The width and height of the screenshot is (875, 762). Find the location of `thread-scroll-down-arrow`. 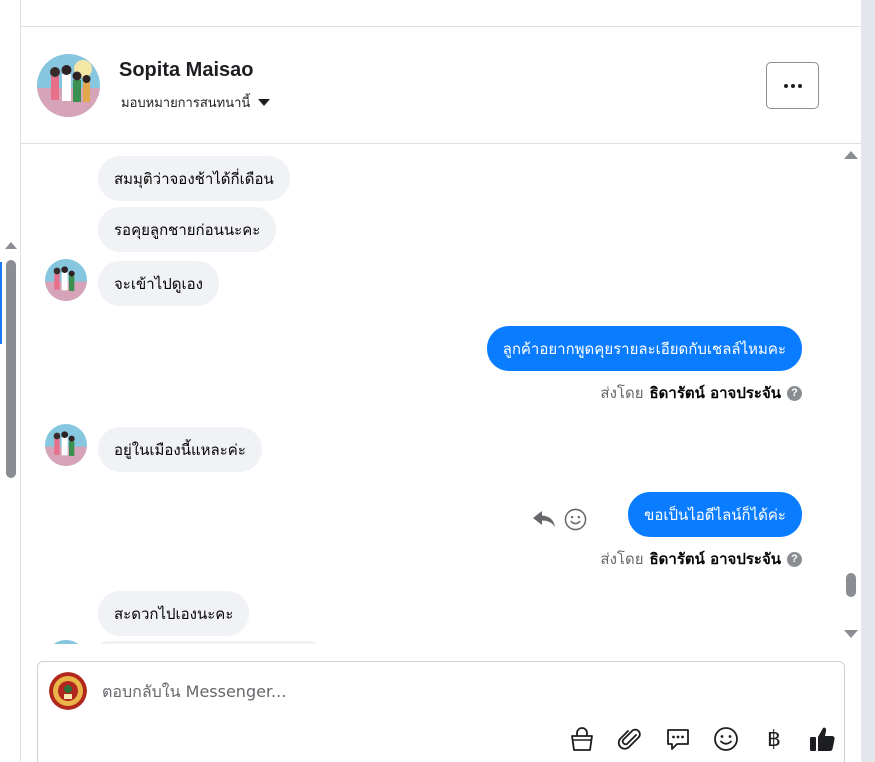

thread-scroll-down-arrow is located at coordinates (851, 634).